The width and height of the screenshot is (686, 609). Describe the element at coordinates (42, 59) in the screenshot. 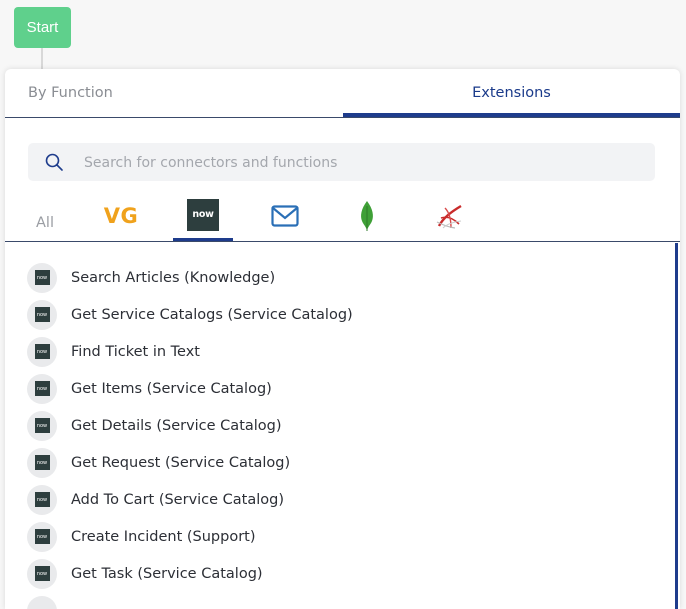

I see `connector-line` at that location.